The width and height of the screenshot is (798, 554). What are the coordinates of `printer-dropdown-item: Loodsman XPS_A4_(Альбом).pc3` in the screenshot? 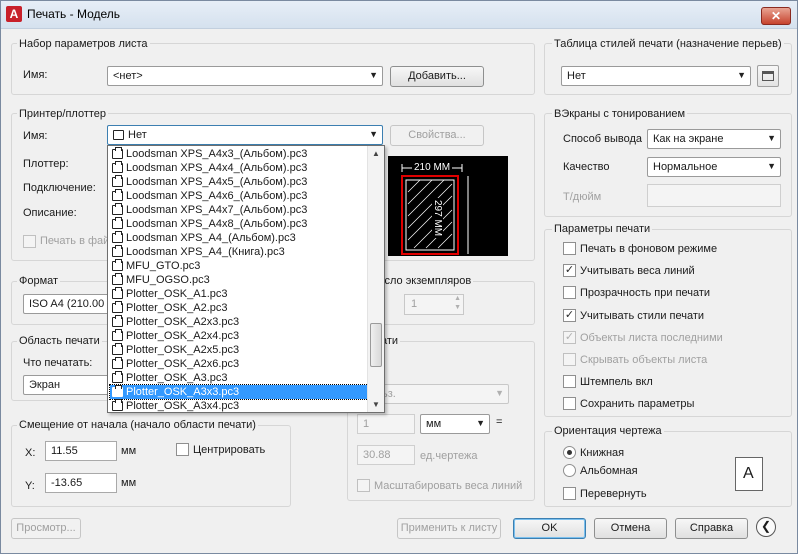 It's located at (239, 238).